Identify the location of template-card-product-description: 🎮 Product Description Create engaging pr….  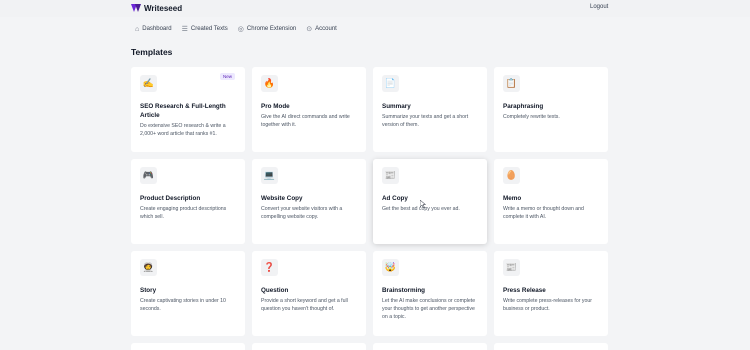
(188, 201).